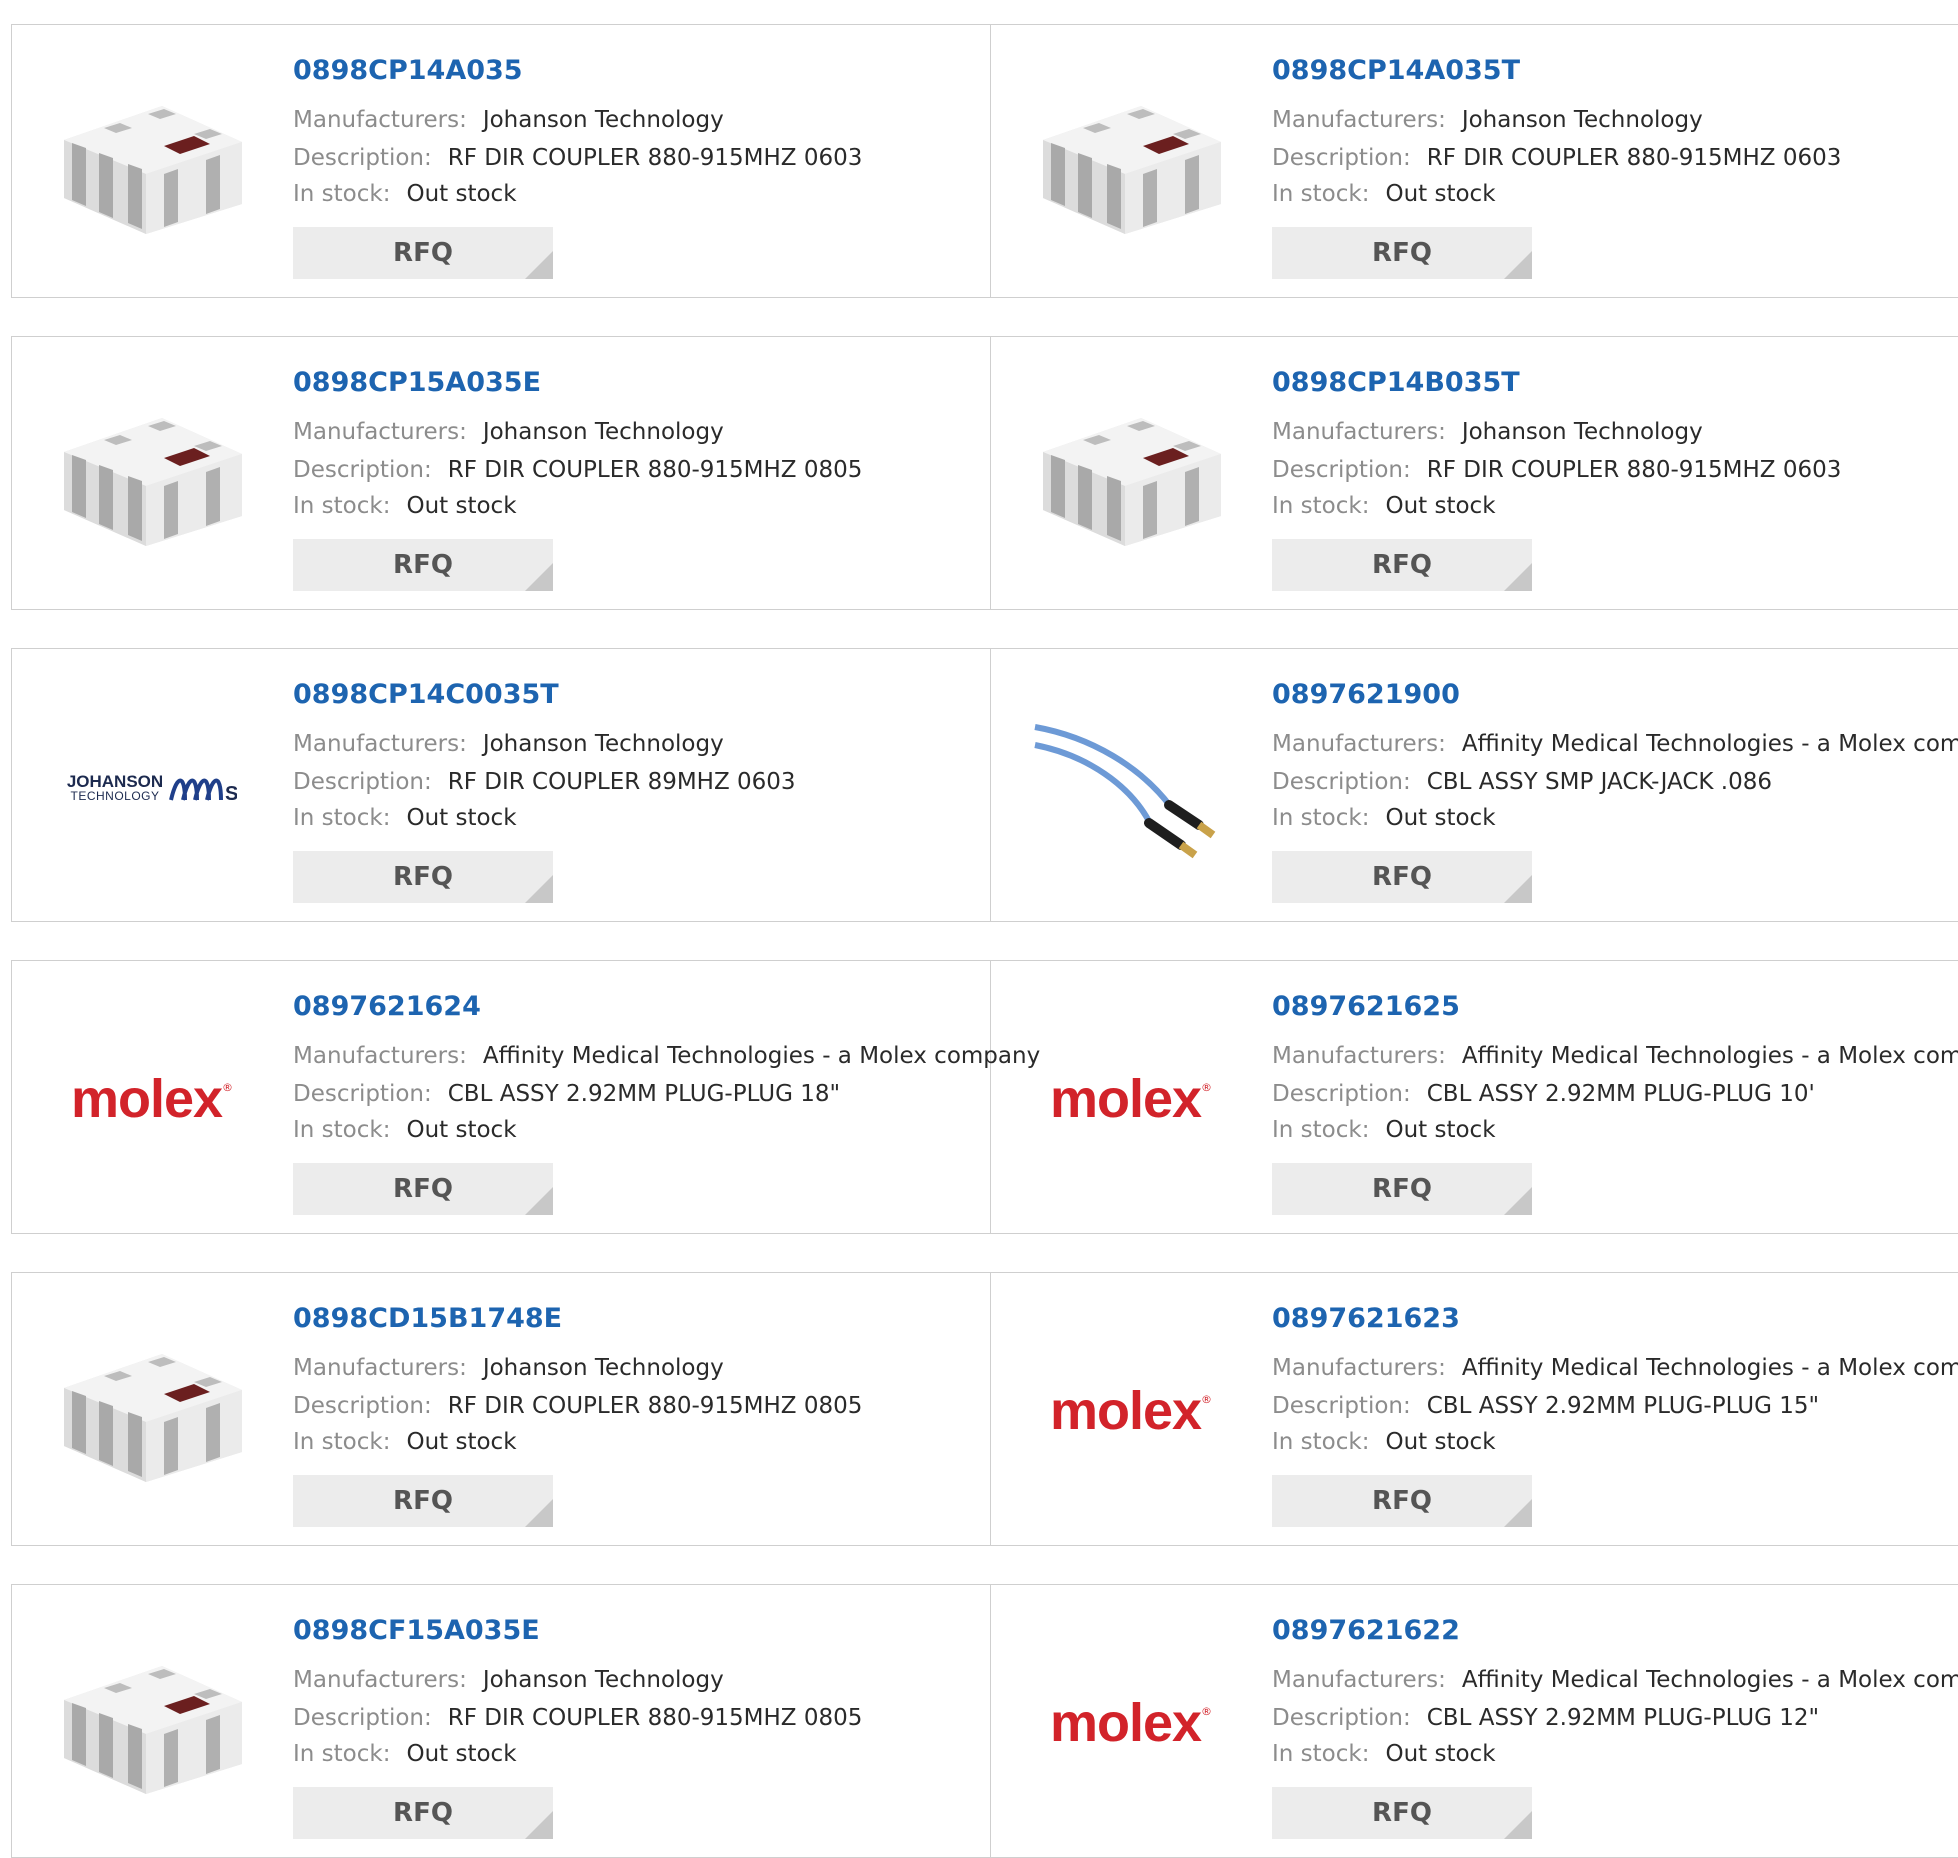 The image size is (1958, 1858). Describe the element at coordinates (417, 382) in the screenshot. I see `part-number-link: 0898CP15A035E` at that location.